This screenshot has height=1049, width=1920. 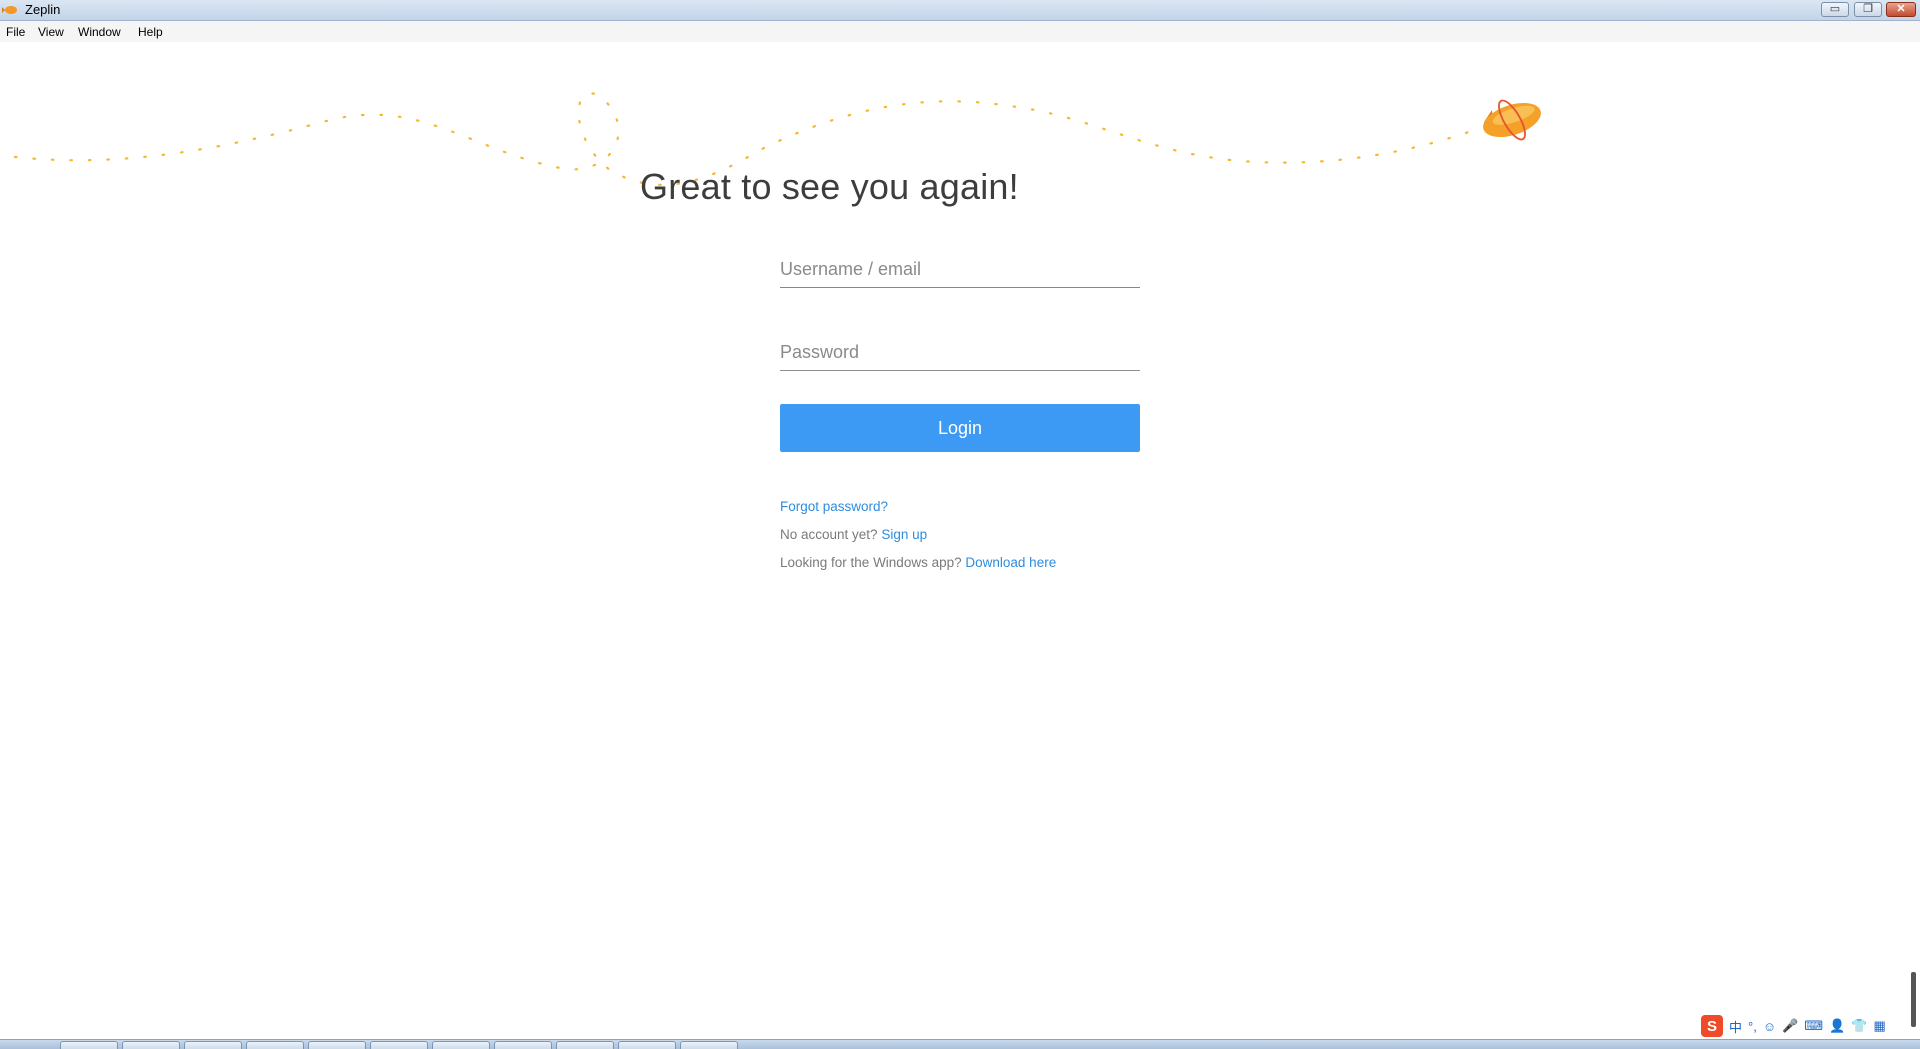 I want to click on page-title: Great to see you again!, so click(x=829, y=186).